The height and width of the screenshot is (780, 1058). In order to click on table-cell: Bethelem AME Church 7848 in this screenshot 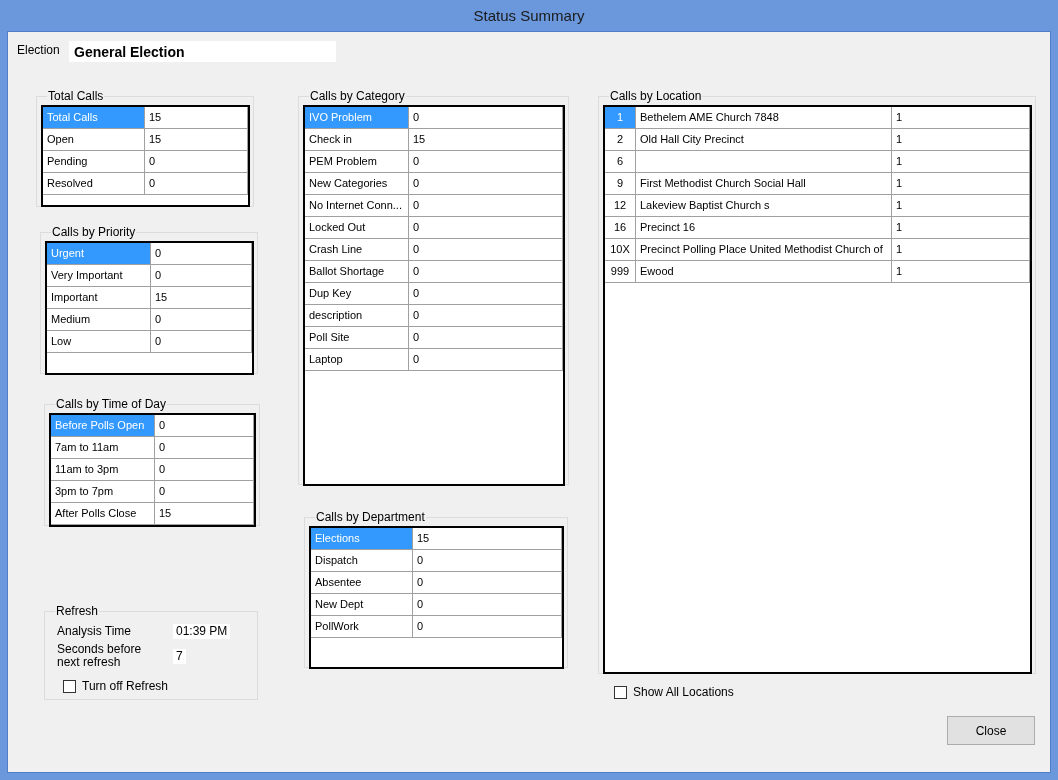, I will do `click(764, 118)`.